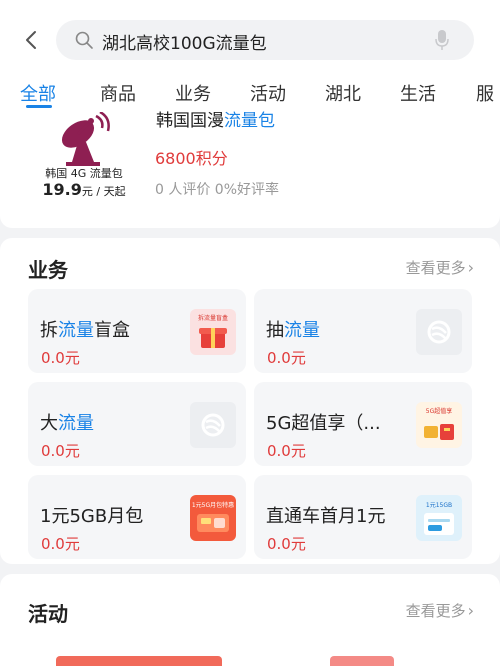 The width and height of the screenshot is (500, 666). Describe the element at coordinates (191, 158) in the screenshot. I see `product-points: 6800积分` at that location.